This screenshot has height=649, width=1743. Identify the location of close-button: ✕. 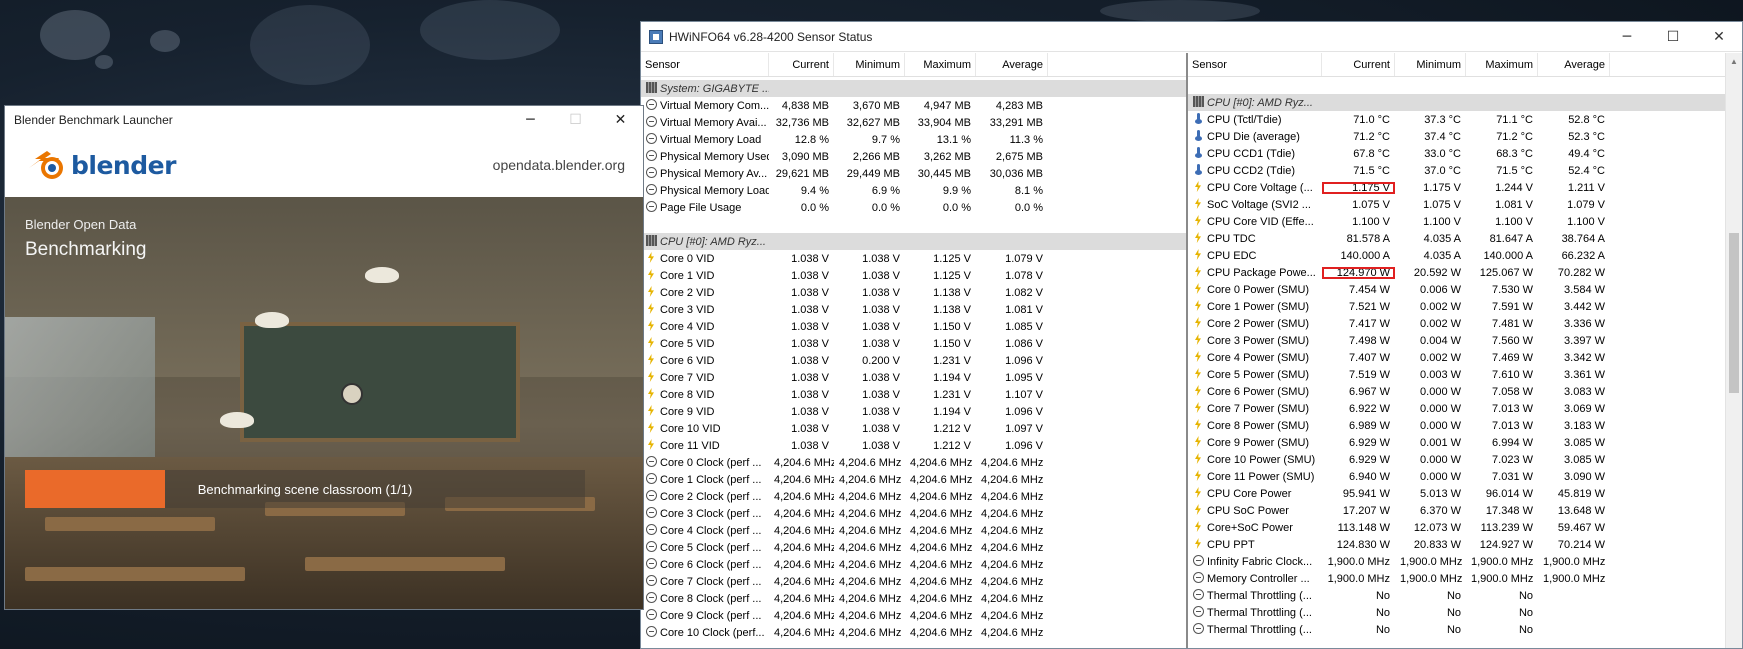
(1719, 37).